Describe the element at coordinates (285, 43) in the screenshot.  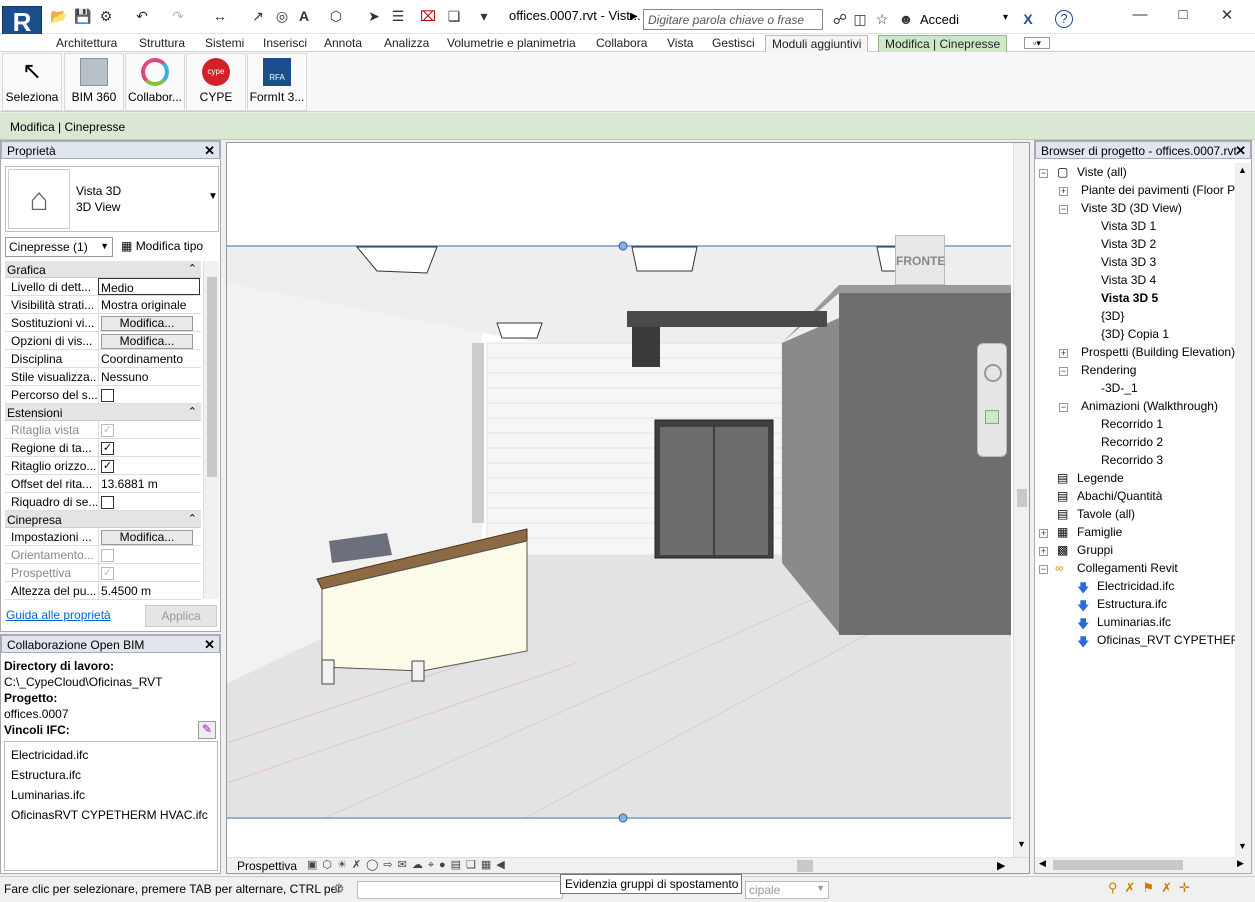
I see `tab-inserisci: Inserisci` at that location.